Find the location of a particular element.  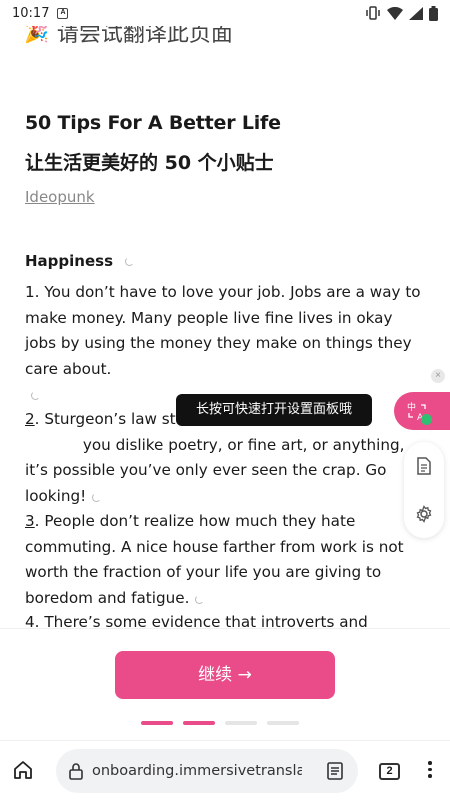

item-number: 4. is located at coordinates (32, 620).